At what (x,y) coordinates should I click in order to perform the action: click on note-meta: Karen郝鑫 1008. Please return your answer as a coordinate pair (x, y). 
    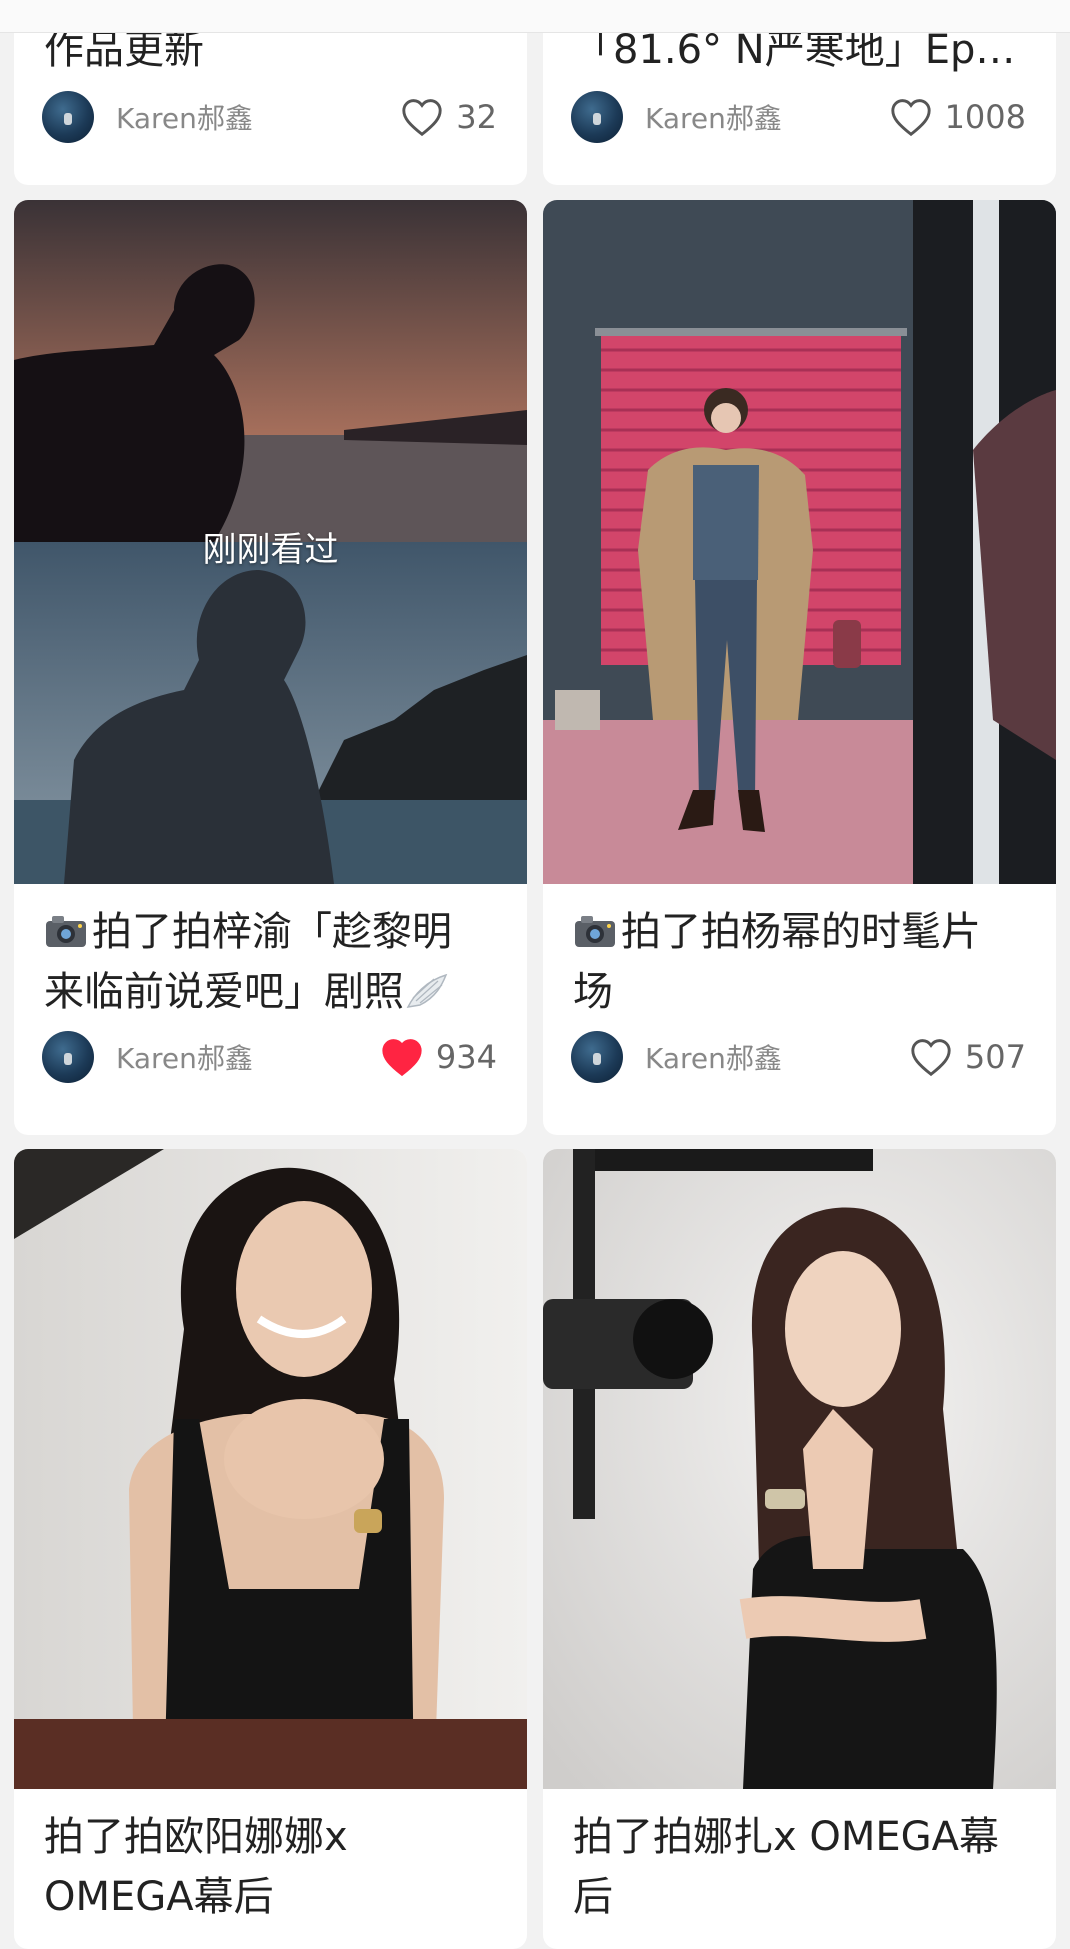
    Looking at the image, I should click on (798, 117).